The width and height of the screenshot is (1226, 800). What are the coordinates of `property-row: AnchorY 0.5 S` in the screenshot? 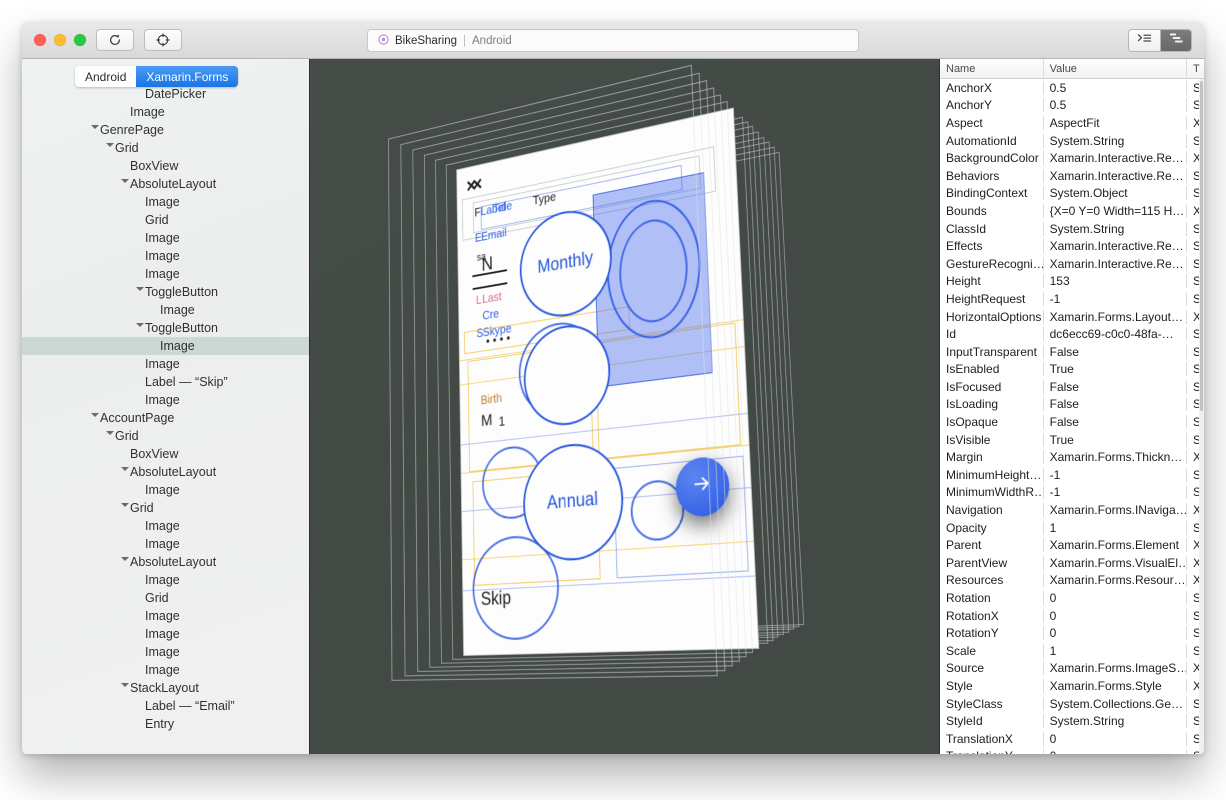 It's located at (1072, 106).